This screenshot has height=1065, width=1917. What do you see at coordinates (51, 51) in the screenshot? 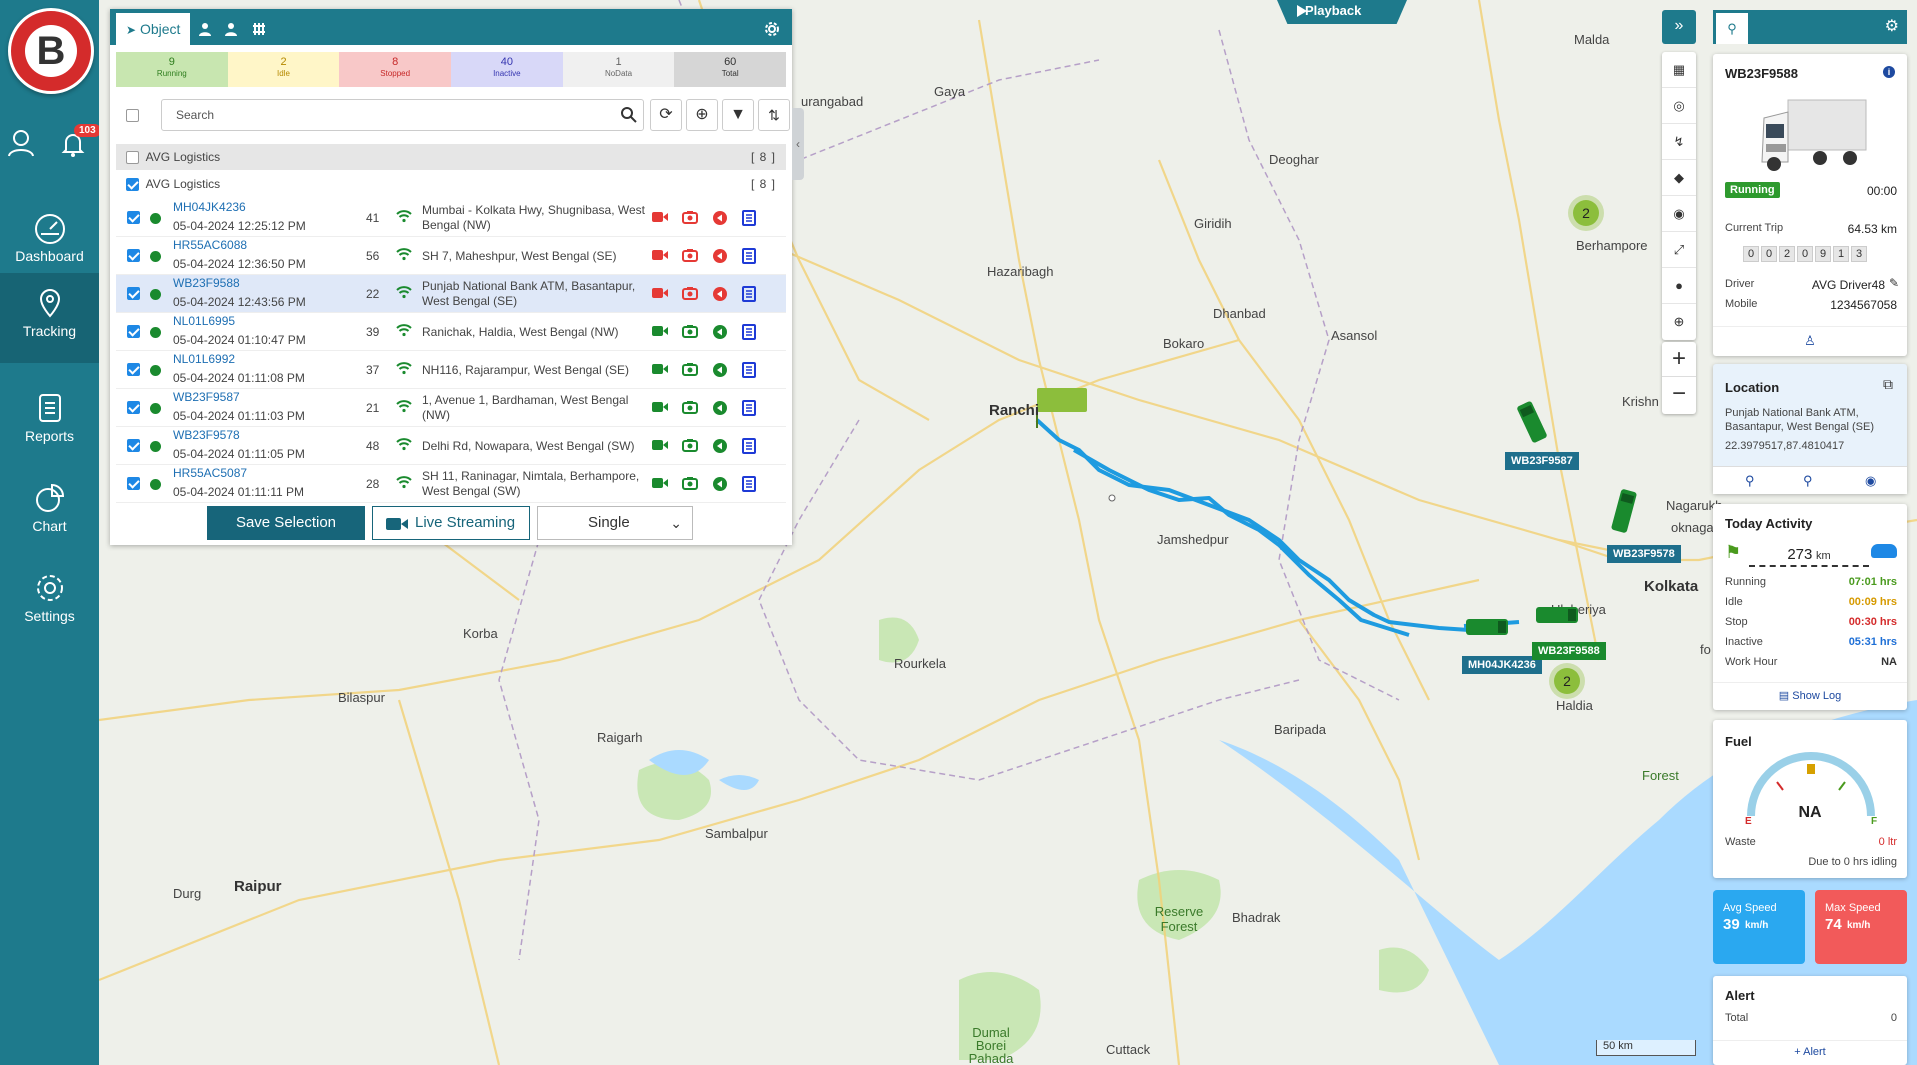
I see `app-logo: B` at bounding box center [51, 51].